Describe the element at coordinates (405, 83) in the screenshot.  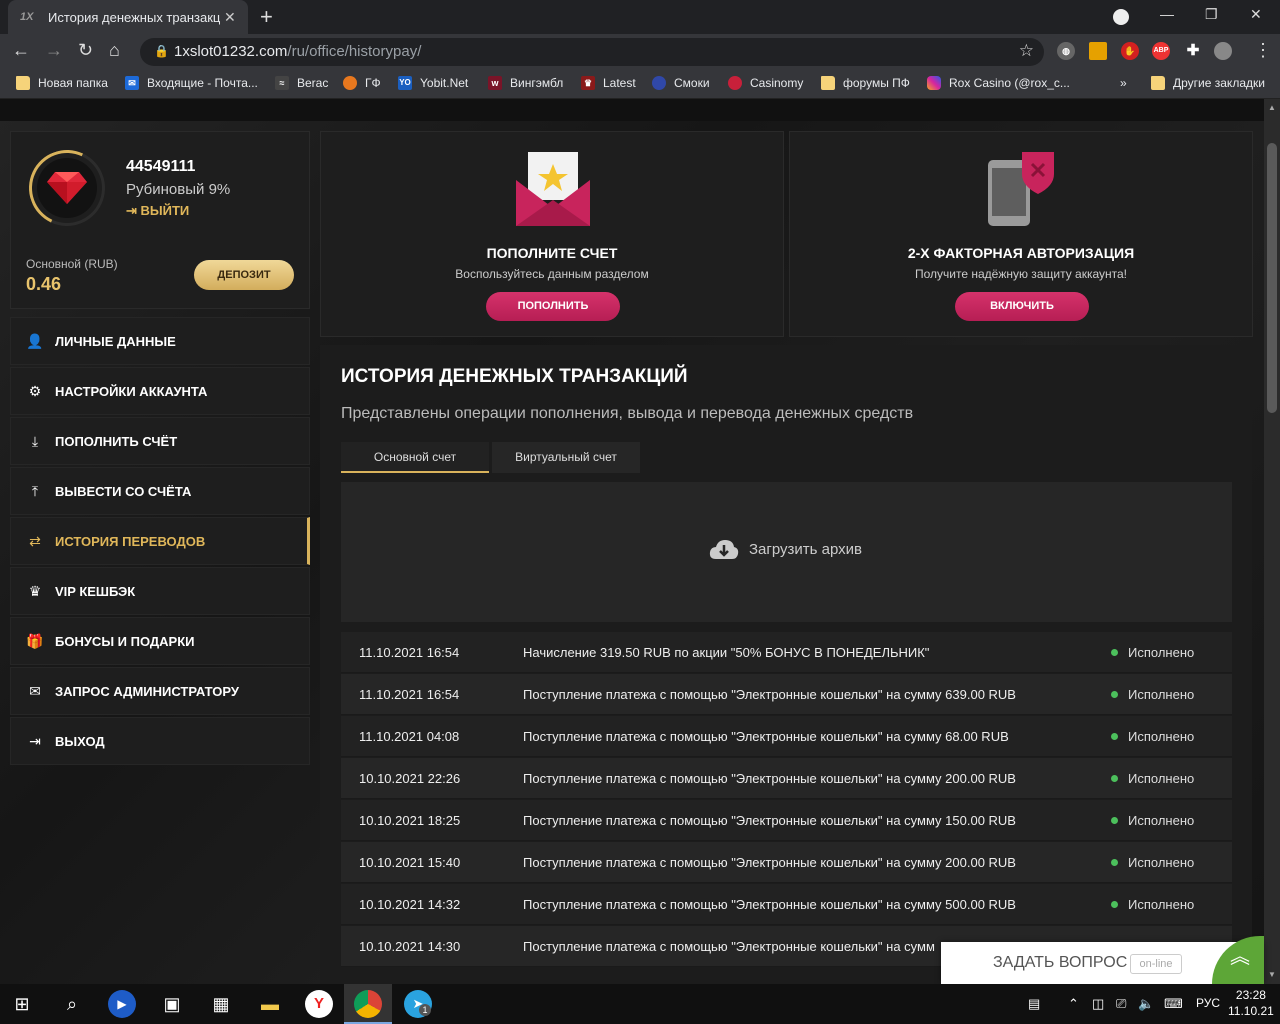
I see `yobit-icon: YO` at that location.